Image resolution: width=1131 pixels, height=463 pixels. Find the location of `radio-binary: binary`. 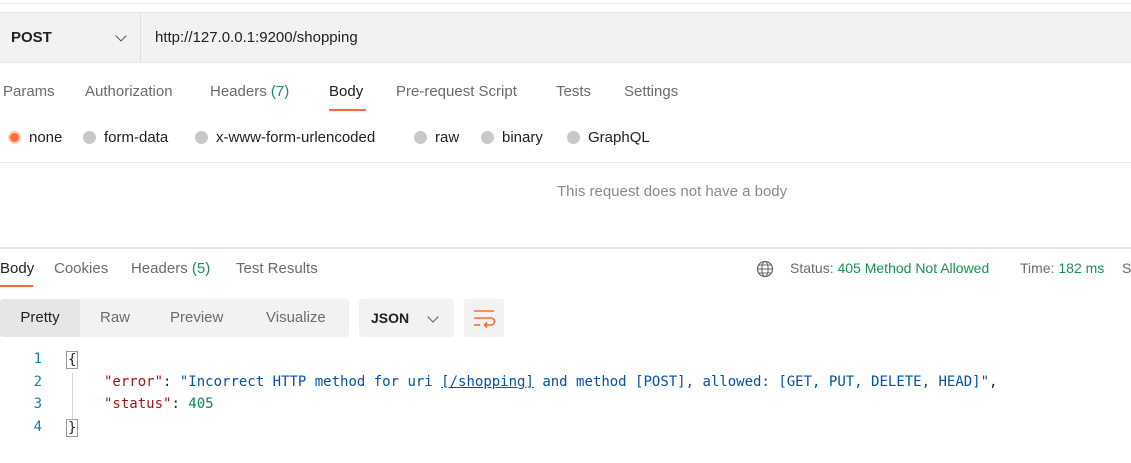

radio-binary: binary is located at coordinates (512, 137).